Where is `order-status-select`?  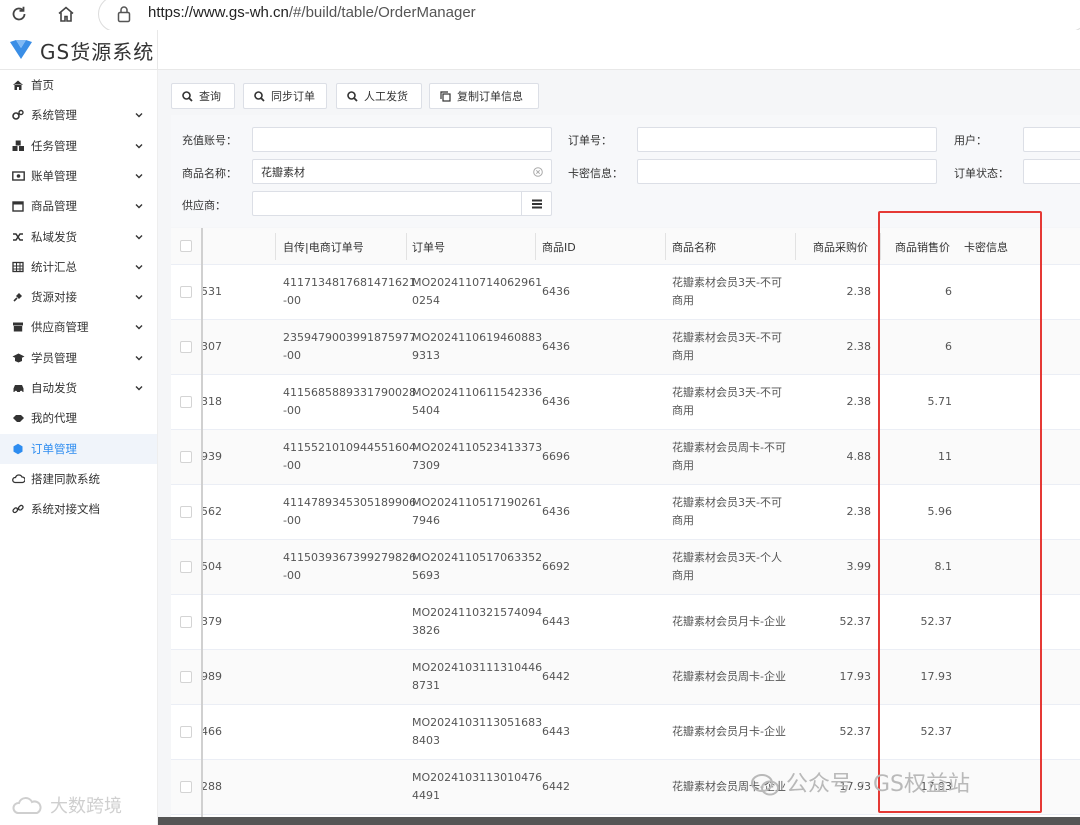
order-status-select is located at coordinates (1051, 171).